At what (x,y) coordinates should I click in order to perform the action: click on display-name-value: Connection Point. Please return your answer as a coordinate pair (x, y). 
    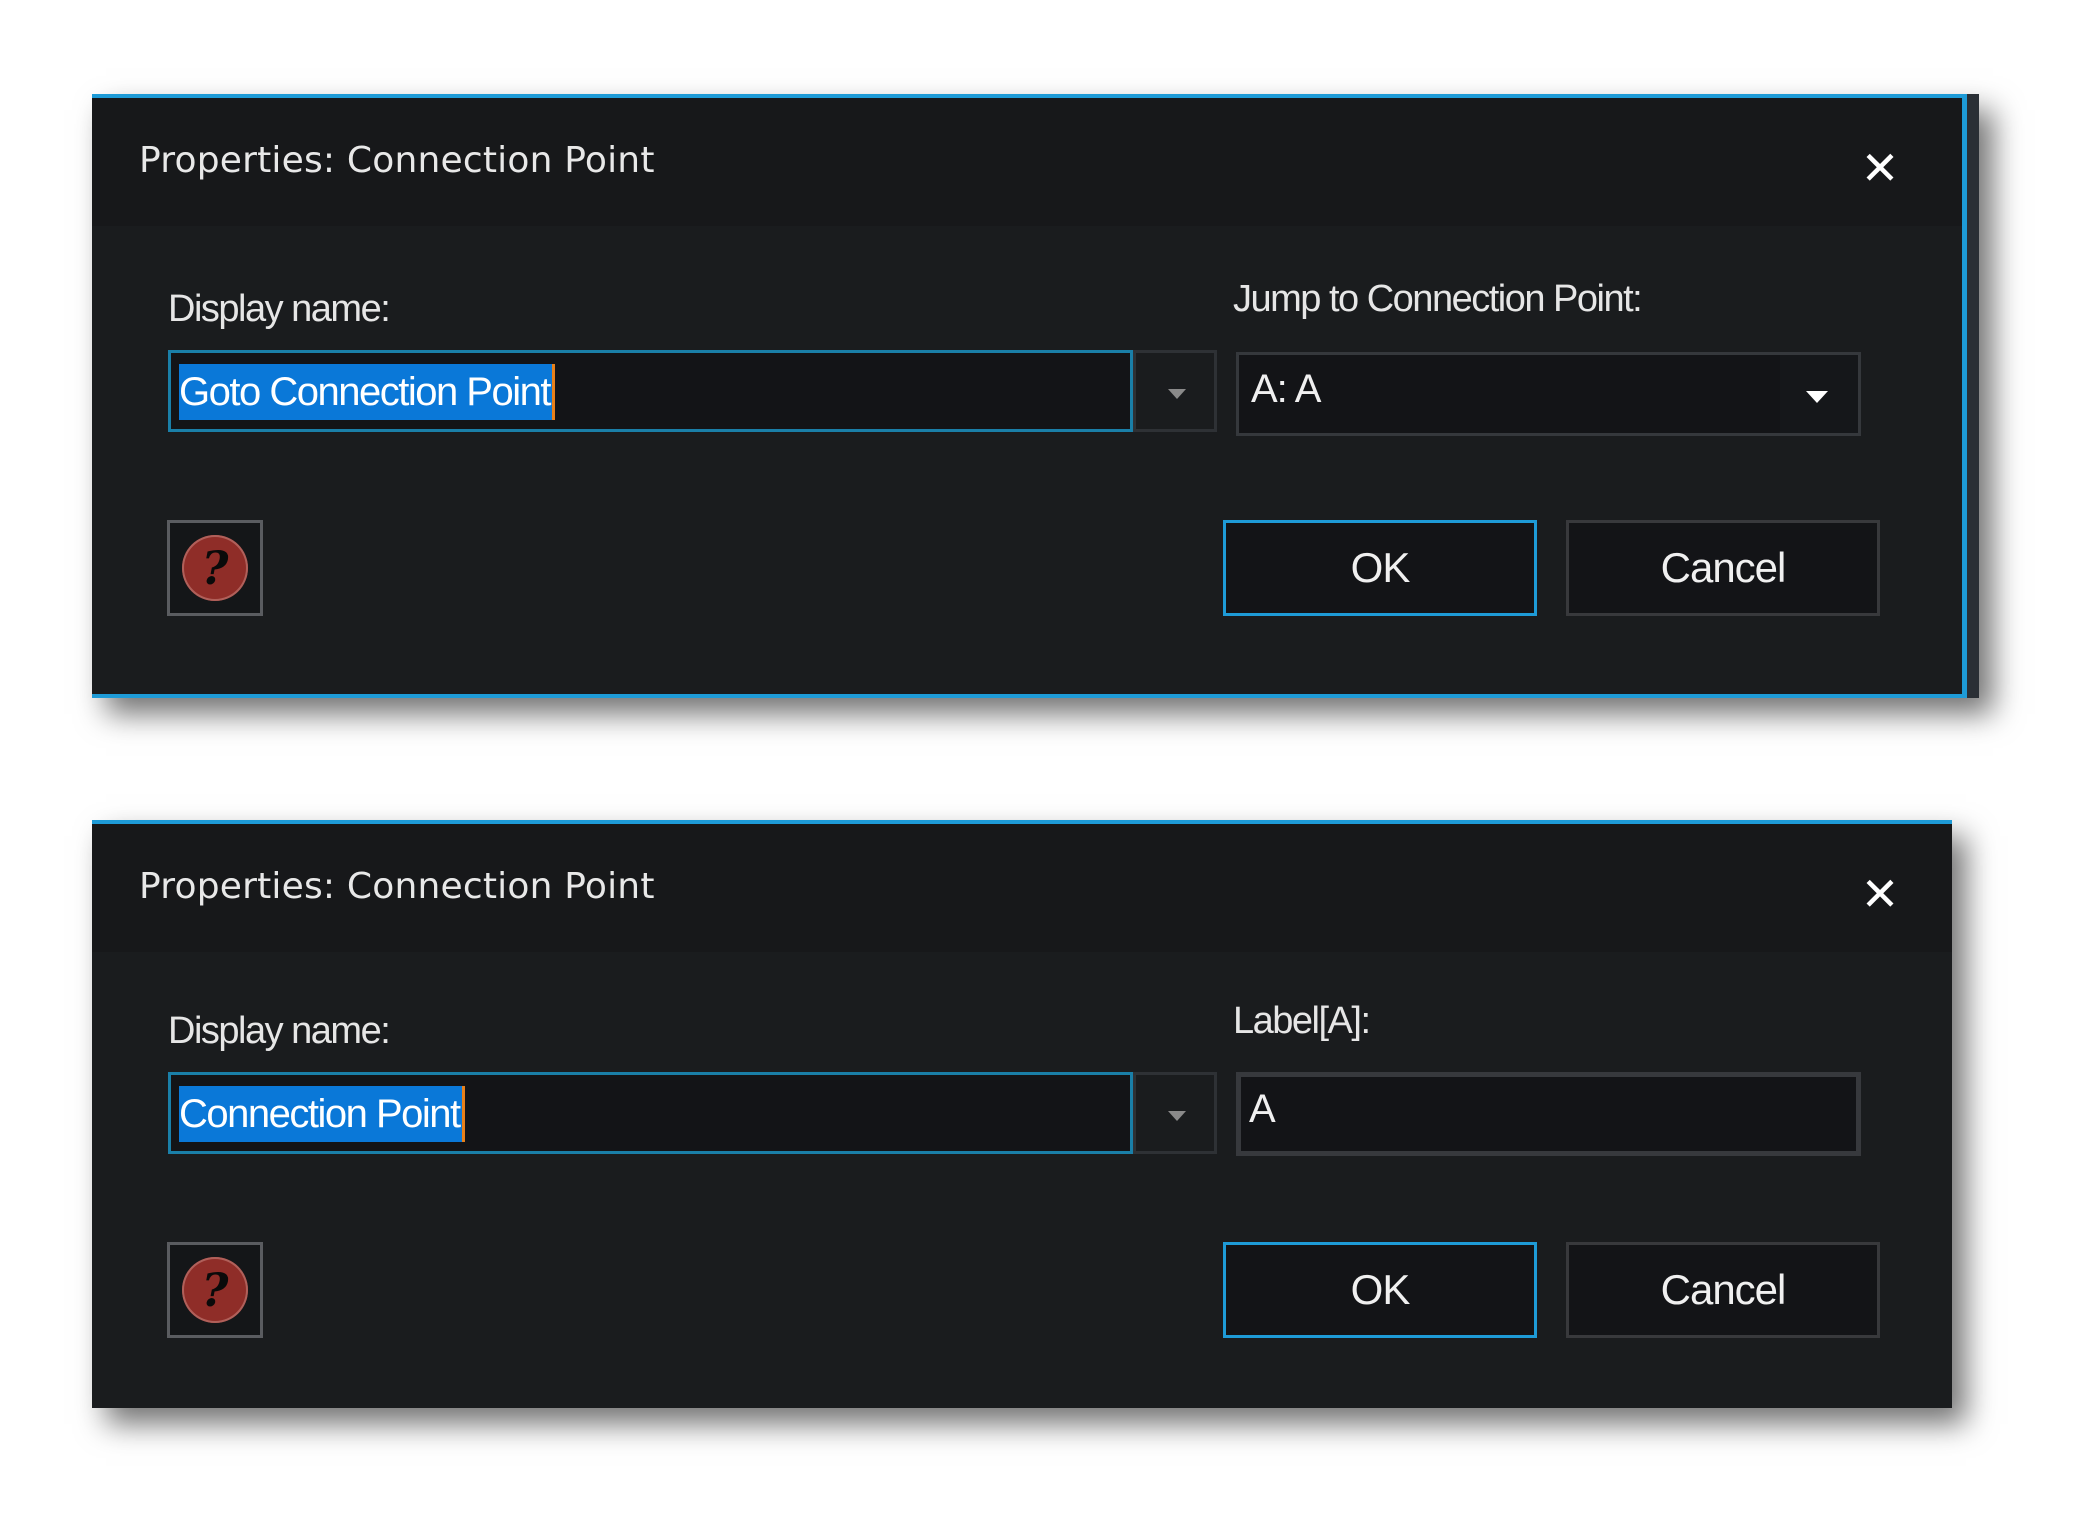
    Looking at the image, I should click on (322, 1114).